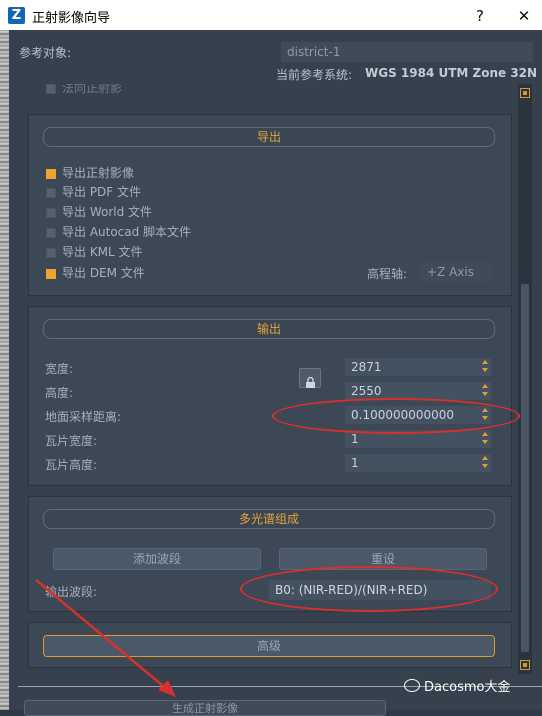  Describe the element at coordinates (467, 687) in the screenshot. I see `watermark-text: Dacosmo大金` at that location.